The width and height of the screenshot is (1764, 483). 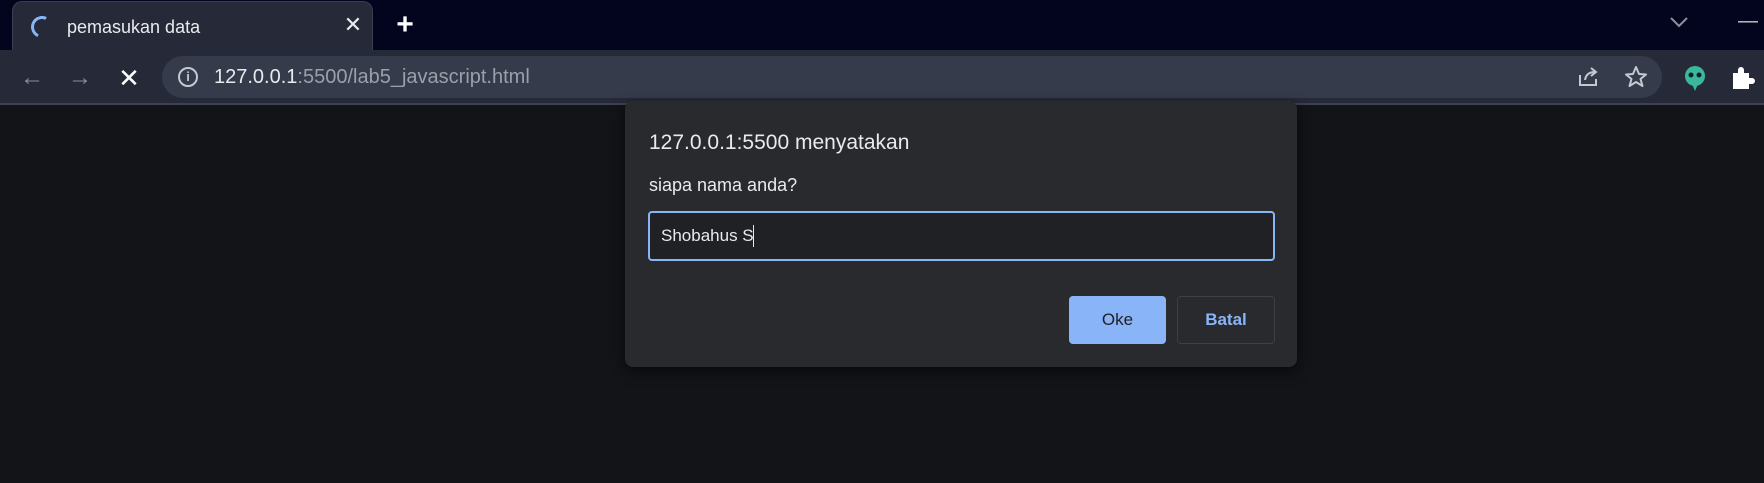 What do you see at coordinates (1226, 320) in the screenshot?
I see `cancel-button: Batal` at bounding box center [1226, 320].